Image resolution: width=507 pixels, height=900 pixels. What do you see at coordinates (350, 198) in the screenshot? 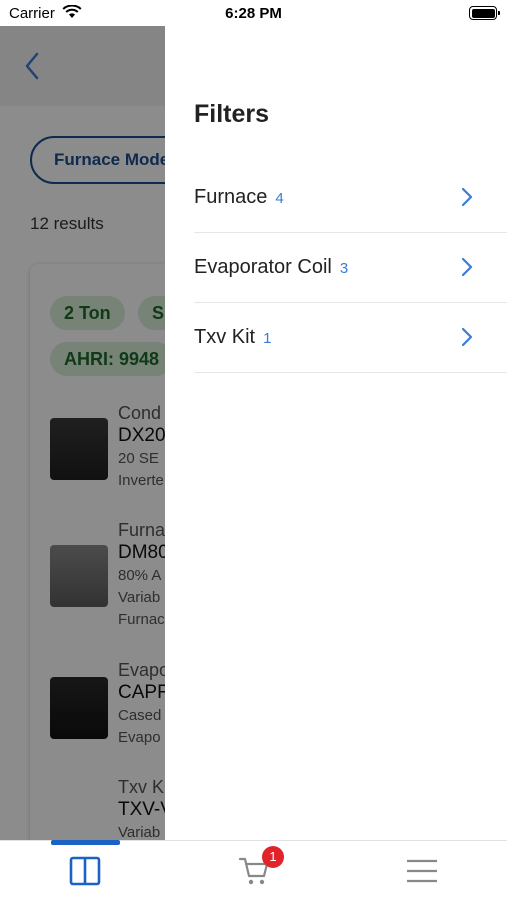
I see `filter-row-furnace: Furnace 4` at bounding box center [350, 198].